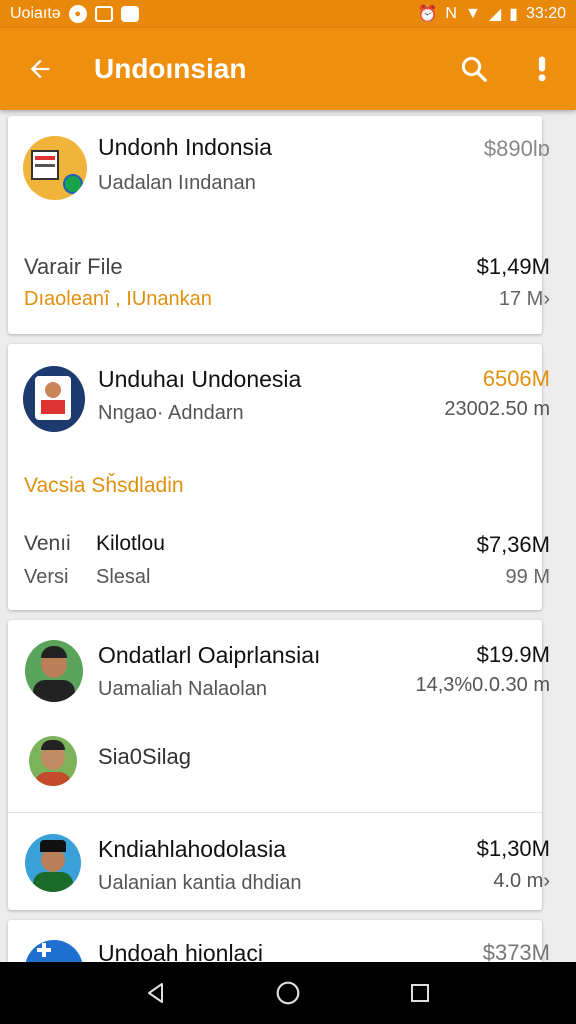  Describe the element at coordinates (288, 14) in the screenshot. I see `status-bar: Uoiaıtə ● ⏰ N ▼ ◢ ▮ 33:20` at that location.